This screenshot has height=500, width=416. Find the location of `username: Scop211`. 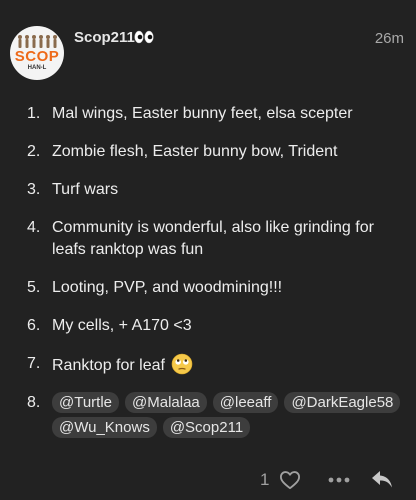

username: Scop211 is located at coordinates (104, 37).